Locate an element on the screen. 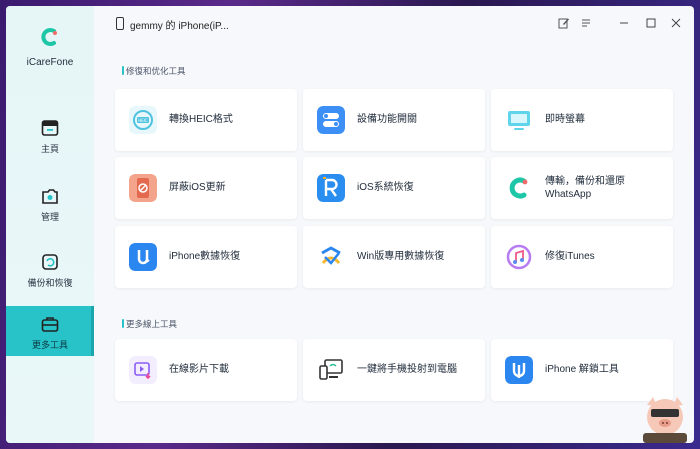 The image size is (700, 449). card-block-ios-update: 屏蔽iOS更新 is located at coordinates (206, 188).